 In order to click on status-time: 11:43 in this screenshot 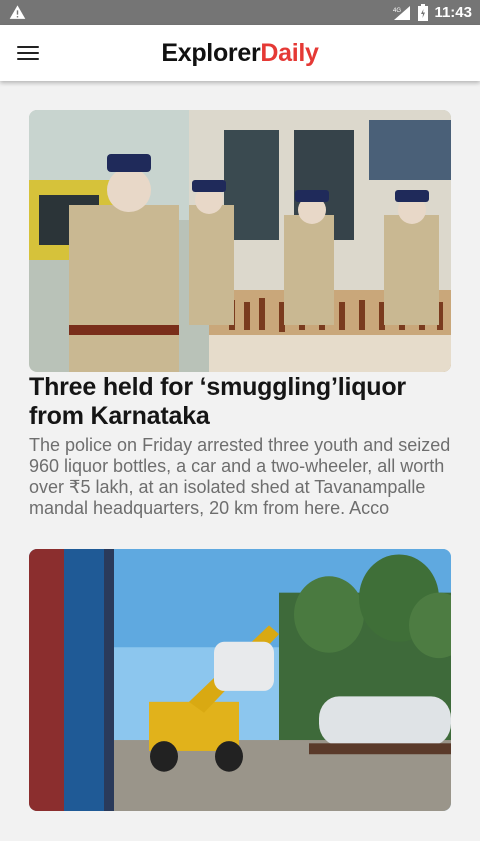, I will do `click(453, 12)`.